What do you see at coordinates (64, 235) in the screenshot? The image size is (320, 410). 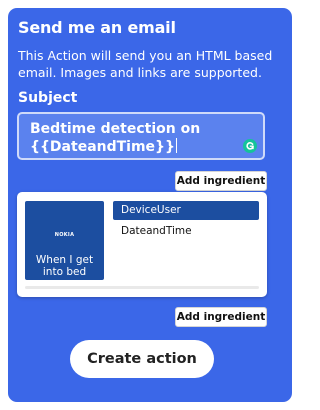 I see `nokia-logo: NOKIA` at bounding box center [64, 235].